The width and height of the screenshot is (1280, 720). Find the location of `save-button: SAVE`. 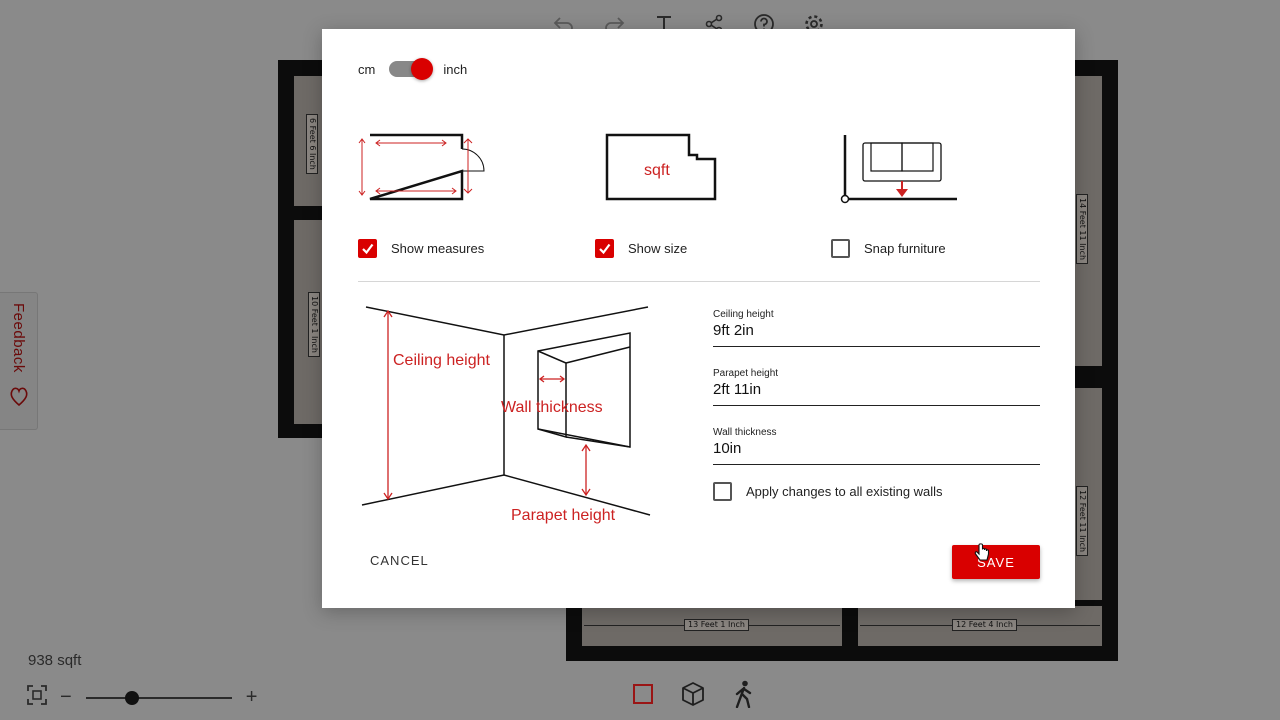

save-button: SAVE is located at coordinates (996, 562).